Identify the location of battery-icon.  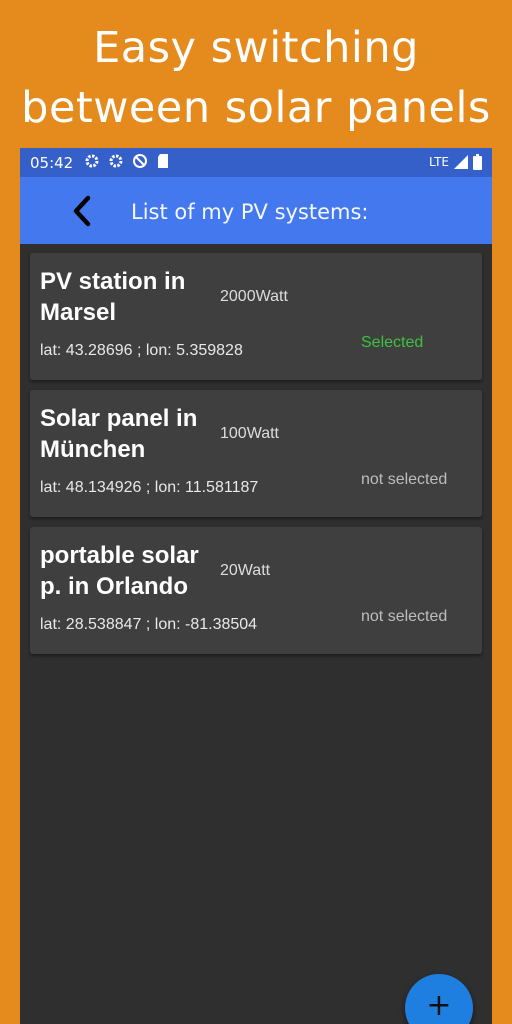
(477, 162).